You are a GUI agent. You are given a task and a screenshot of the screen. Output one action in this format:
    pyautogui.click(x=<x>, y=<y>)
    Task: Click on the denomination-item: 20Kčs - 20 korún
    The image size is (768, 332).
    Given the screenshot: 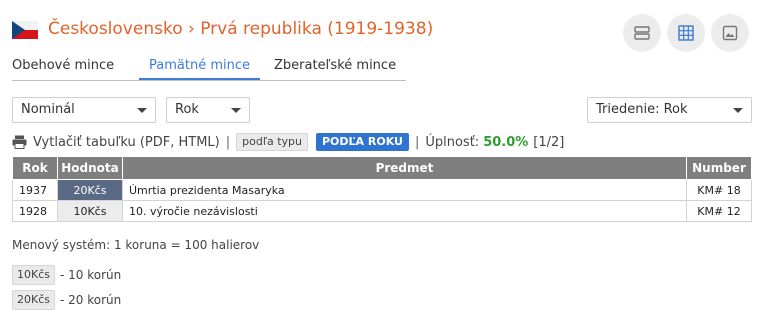 What is the action you would take?
    pyautogui.click(x=66, y=300)
    